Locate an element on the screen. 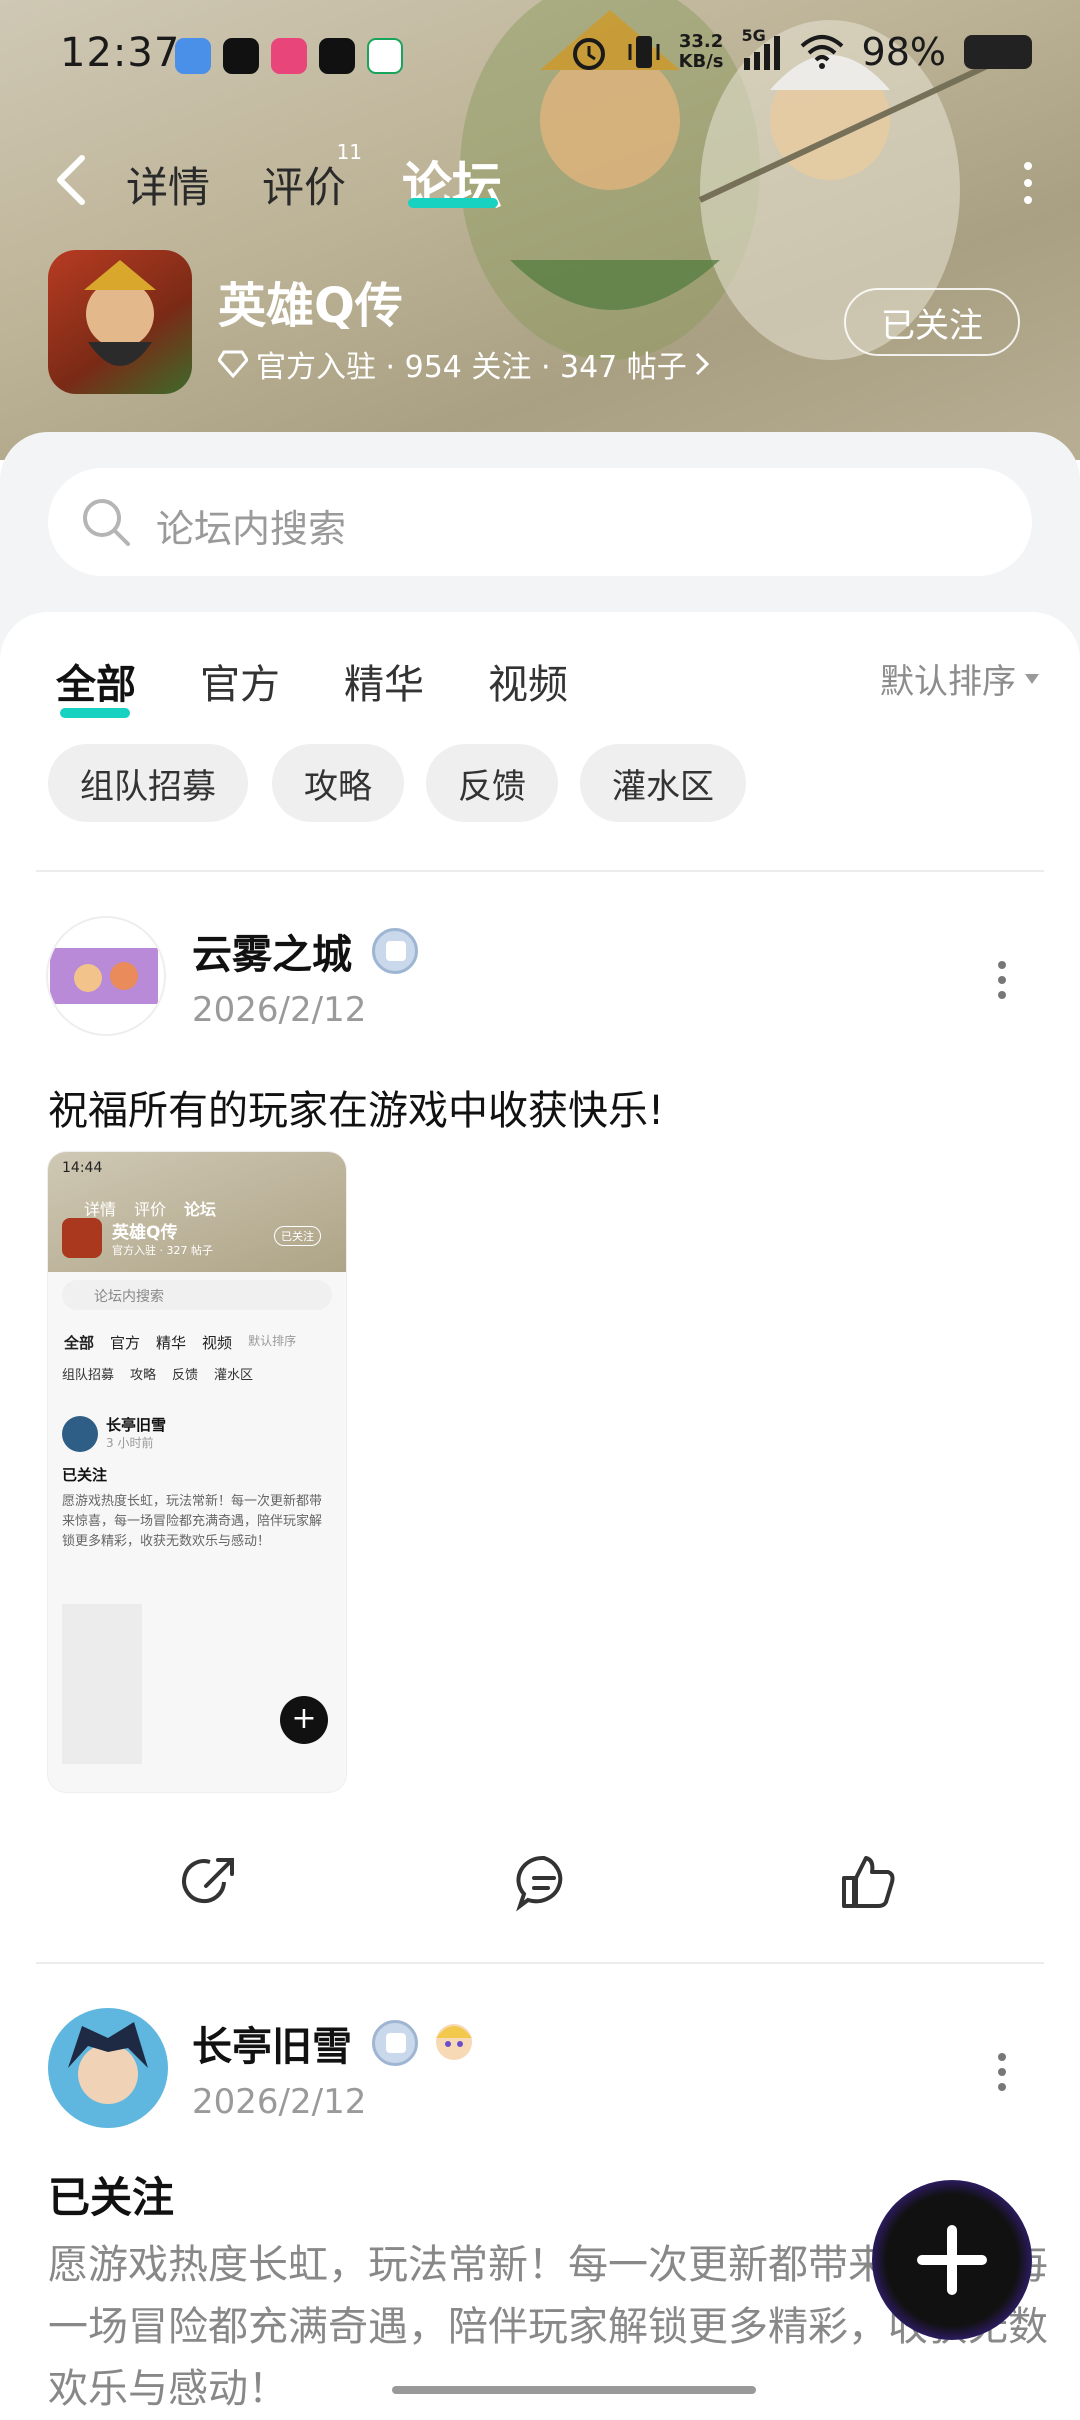 This screenshot has width=1080, height=2420. preview-tab: 详情 is located at coordinates (100, 1209).